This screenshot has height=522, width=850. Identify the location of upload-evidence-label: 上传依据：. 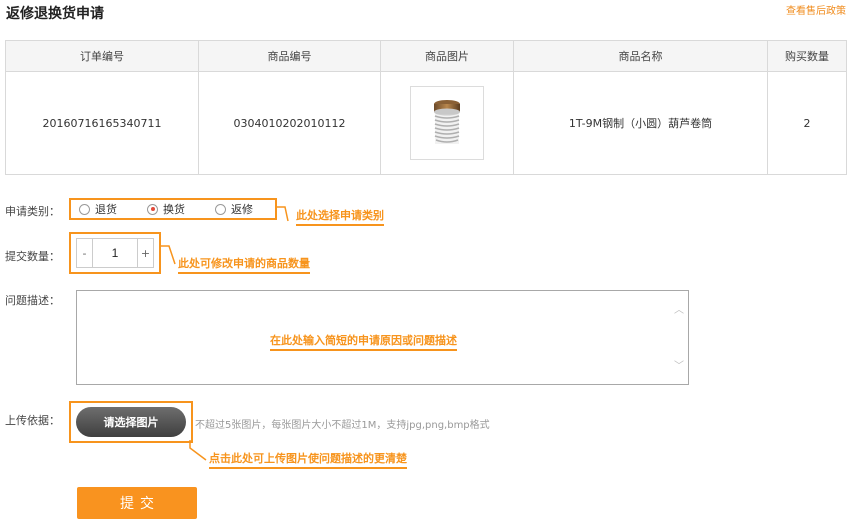
(32, 420).